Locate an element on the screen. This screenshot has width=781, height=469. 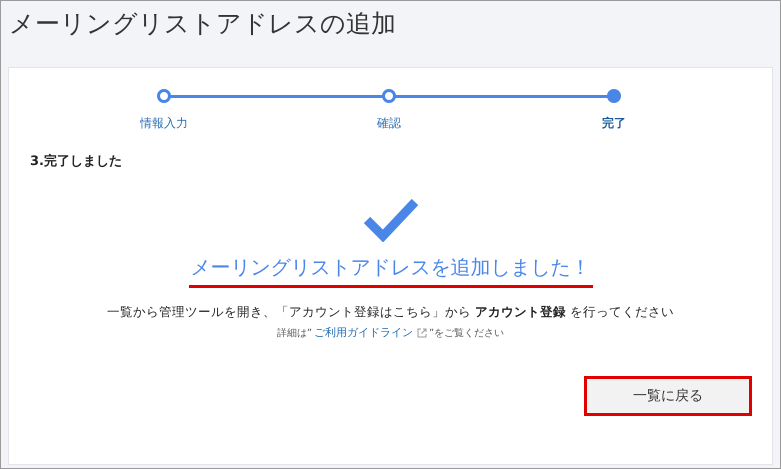
step-label: 確認 is located at coordinates (389, 123).